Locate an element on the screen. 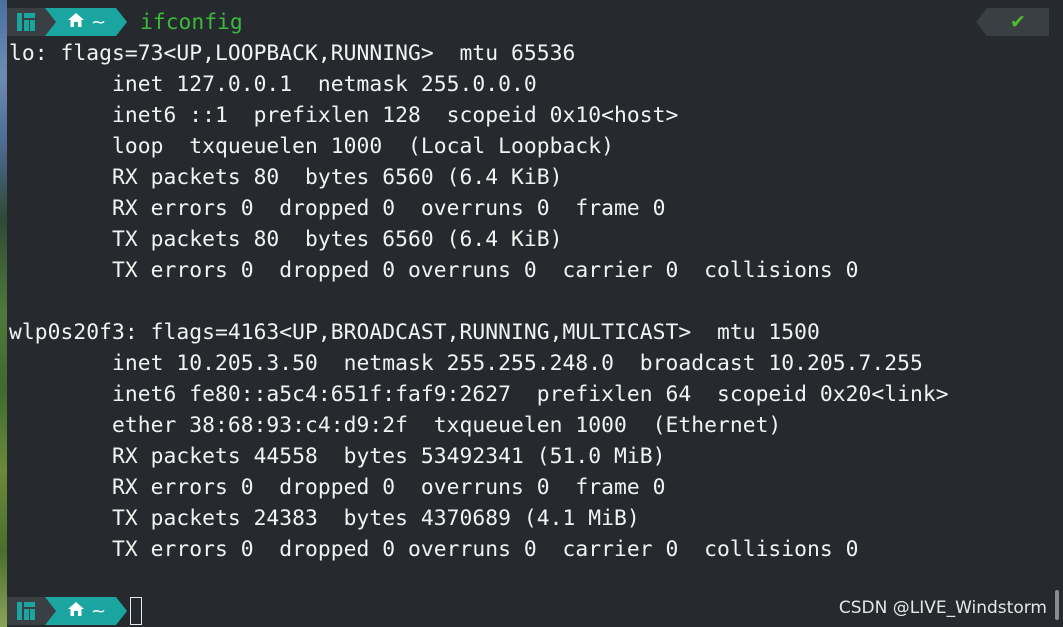 This screenshot has height=627, width=1063. prompt-line-1: ~ ifconfig is located at coordinates (125, 22).